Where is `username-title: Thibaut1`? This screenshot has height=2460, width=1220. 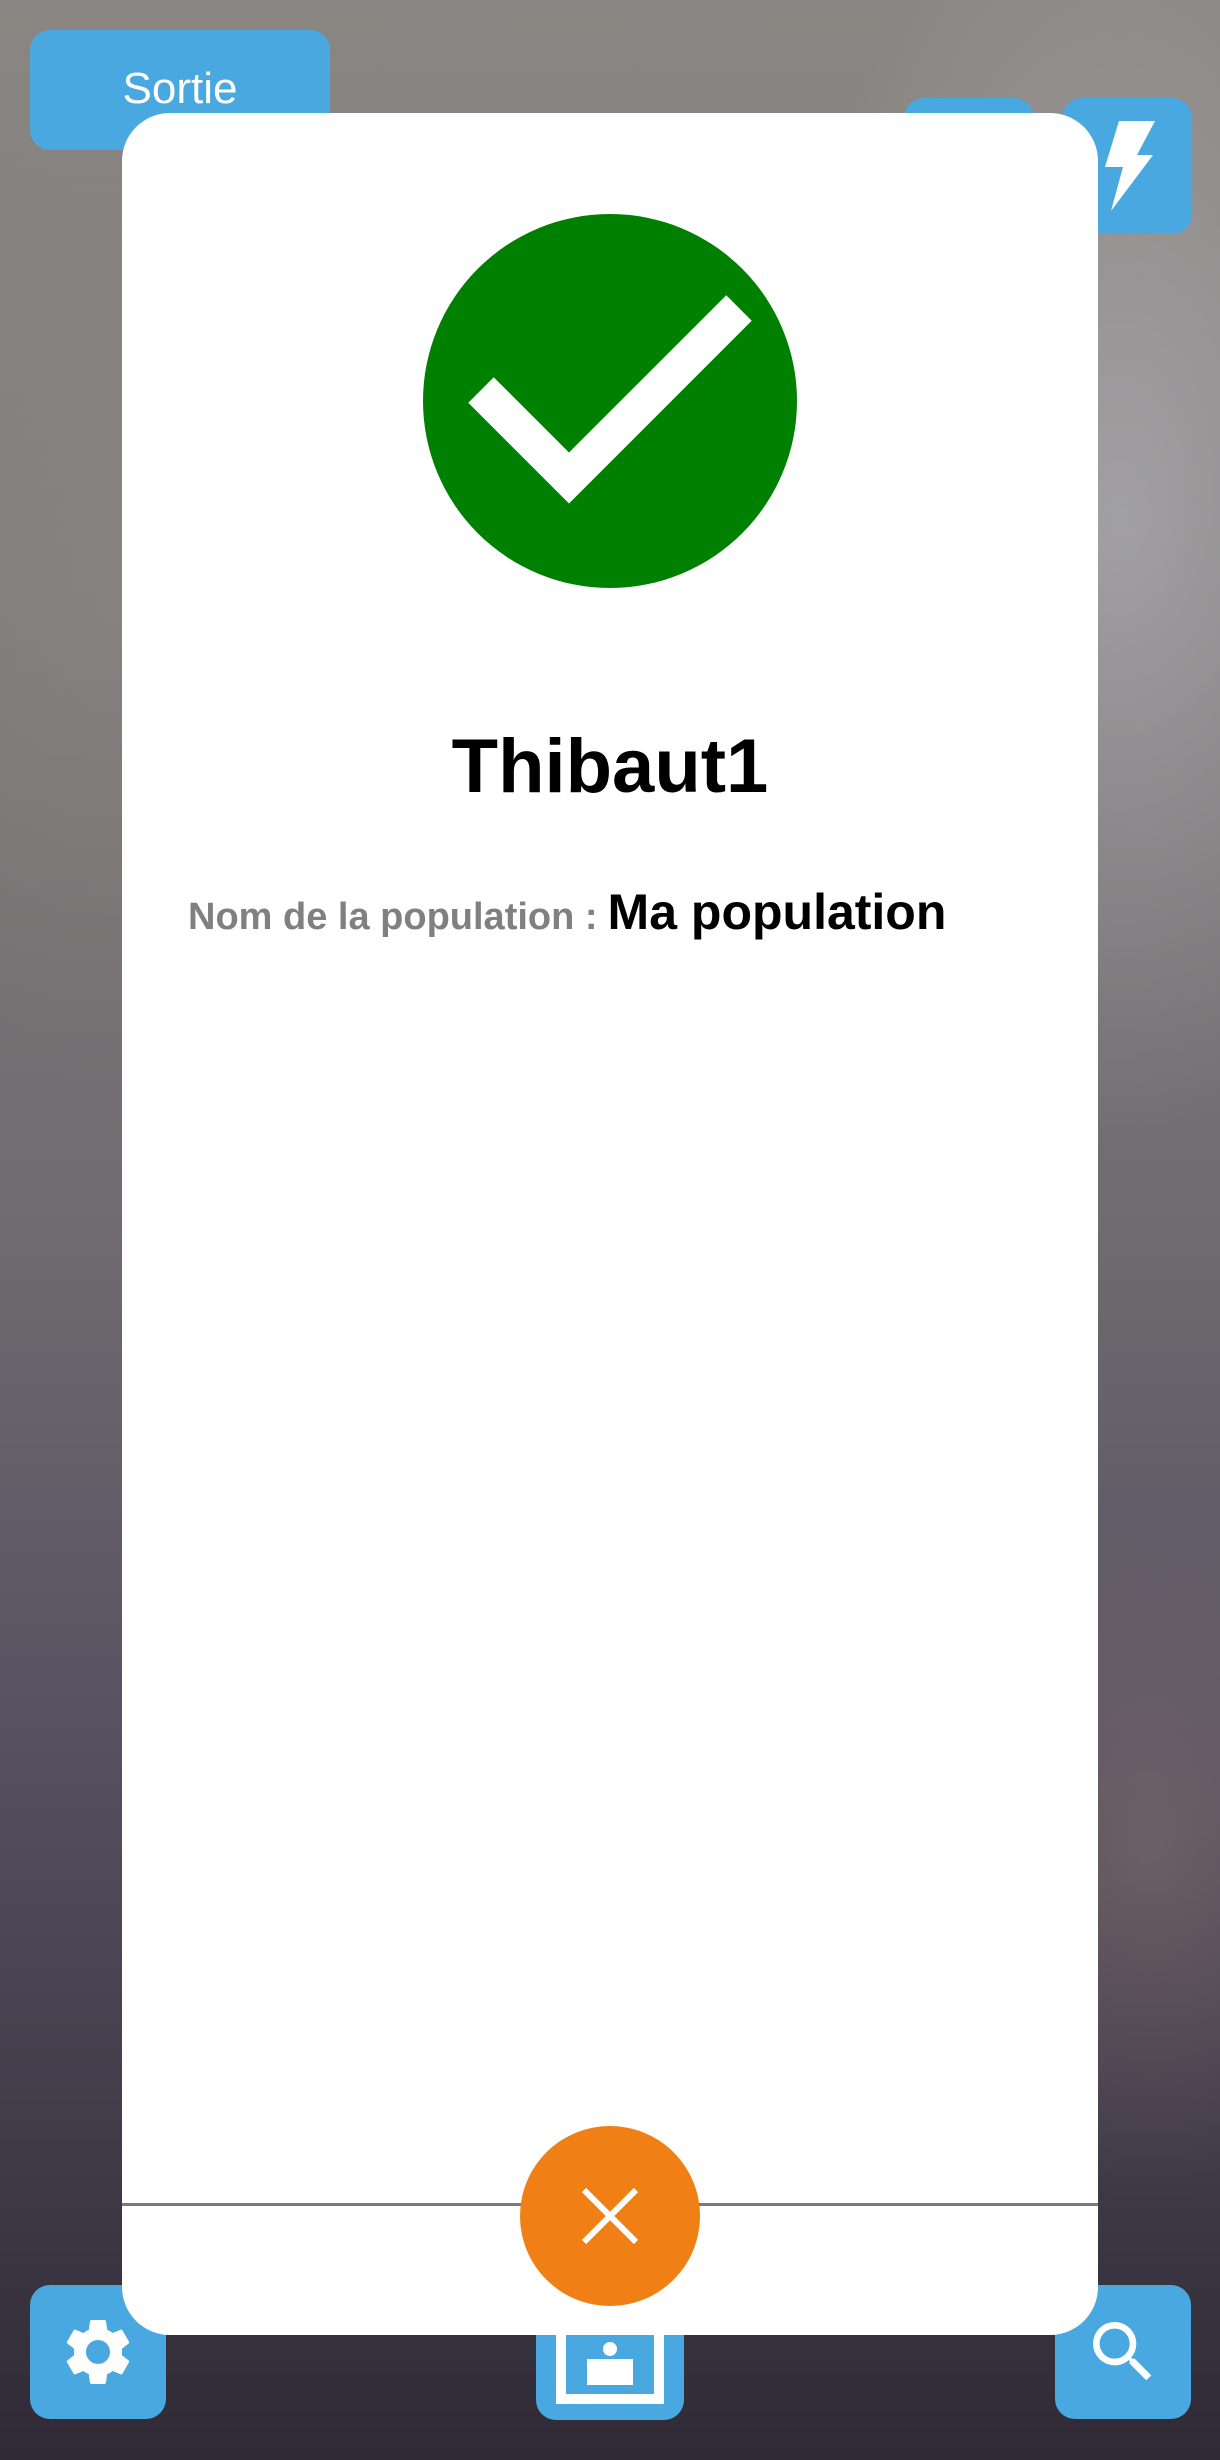
username-title: Thibaut1 is located at coordinates (610, 766).